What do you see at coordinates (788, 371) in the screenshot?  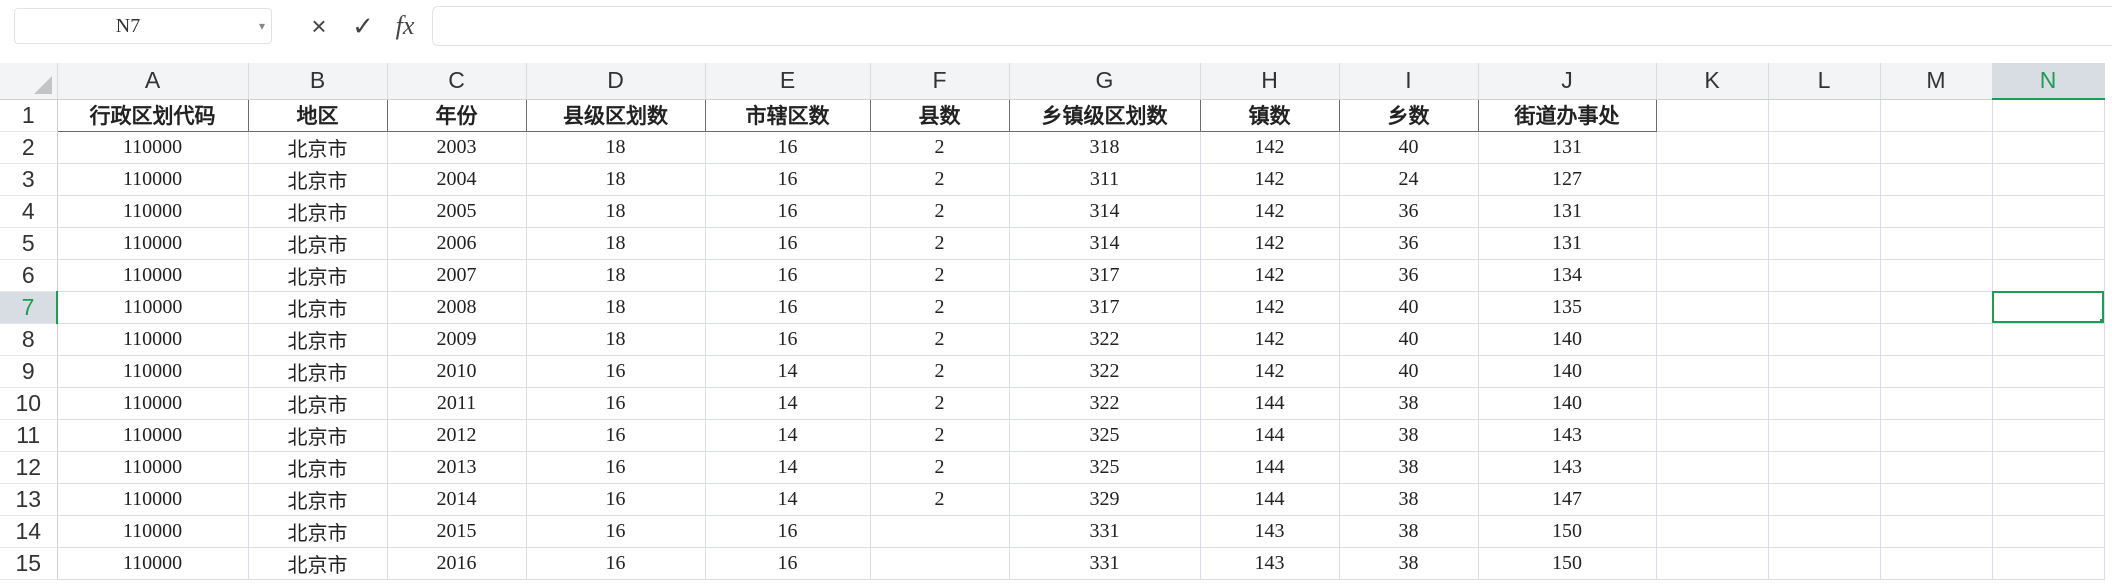 I see `cell-e9: 14` at bounding box center [788, 371].